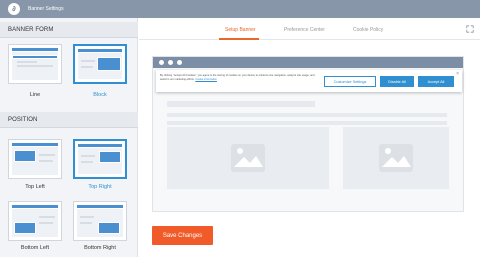  What do you see at coordinates (35, 64) in the screenshot?
I see `banner-form-line-option` at bounding box center [35, 64].